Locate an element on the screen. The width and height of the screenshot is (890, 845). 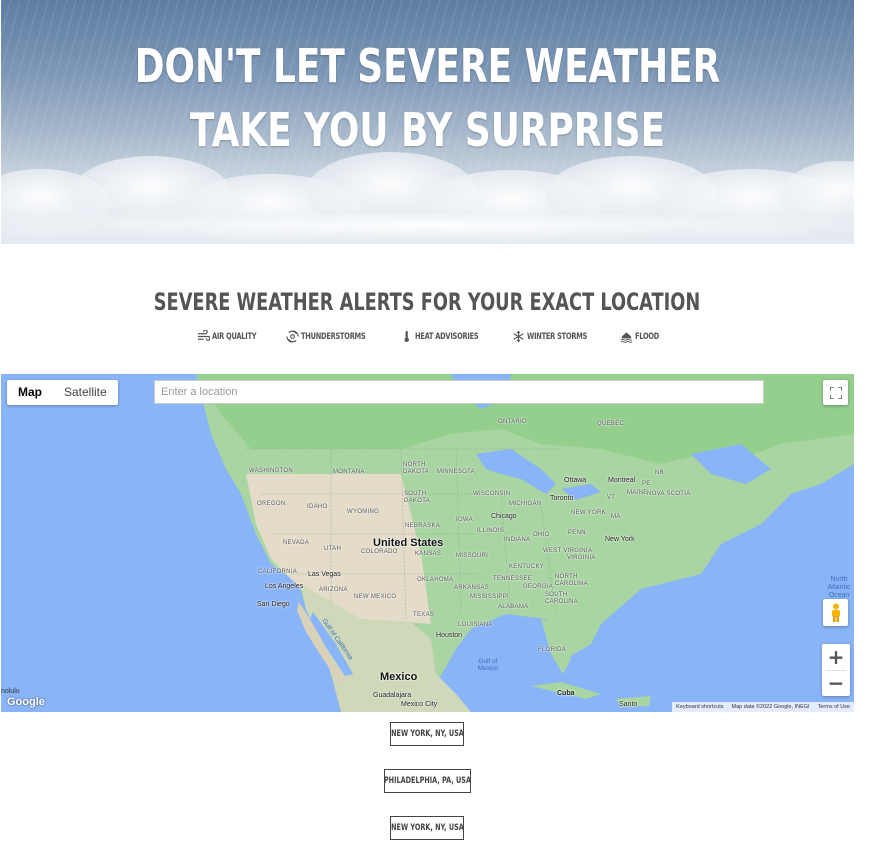
map-label: UTAH is located at coordinates (333, 549).